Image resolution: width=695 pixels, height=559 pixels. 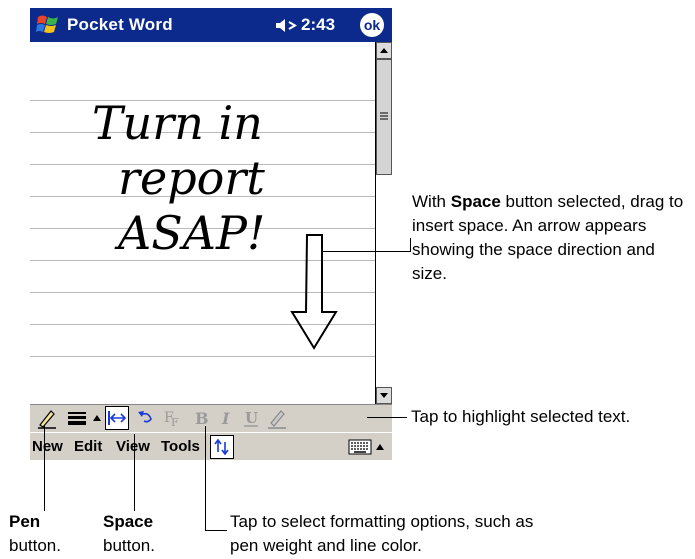 What do you see at coordinates (177, 123) in the screenshot?
I see `handwriting-line-1: Turn in` at bounding box center [177, 123].